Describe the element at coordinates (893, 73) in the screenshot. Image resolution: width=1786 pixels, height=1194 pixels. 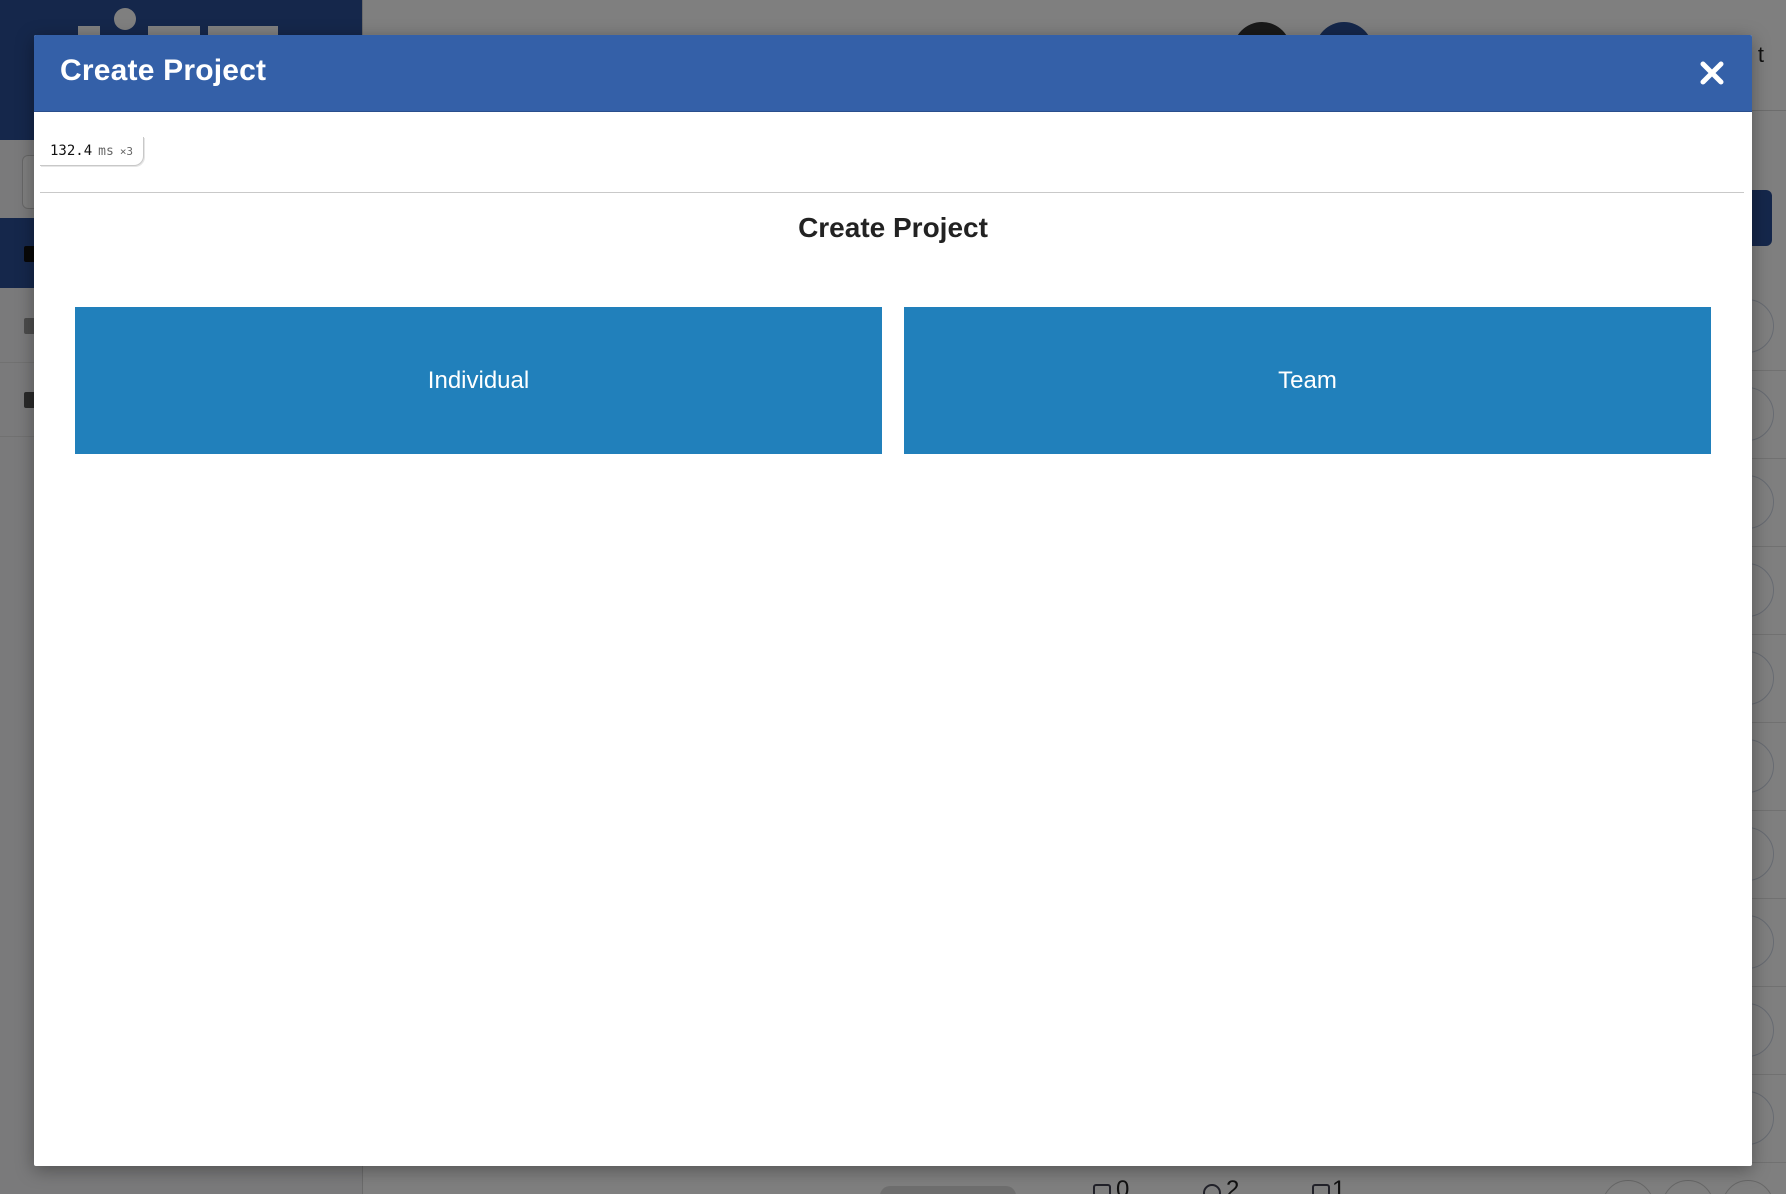
I see `modal-header: Create Project` at that location.